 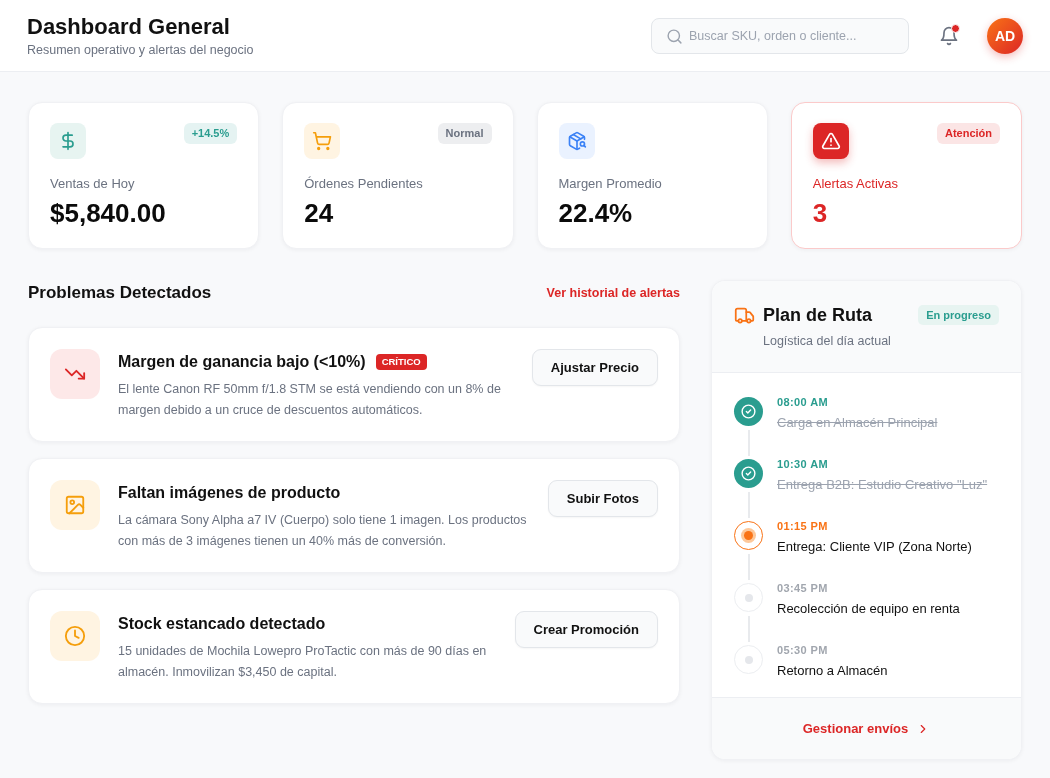 What do you see at coordinates (802, 526) in the screenshot?
I see `stop-time: 01:15 PM` at bounding box center [802, 526].